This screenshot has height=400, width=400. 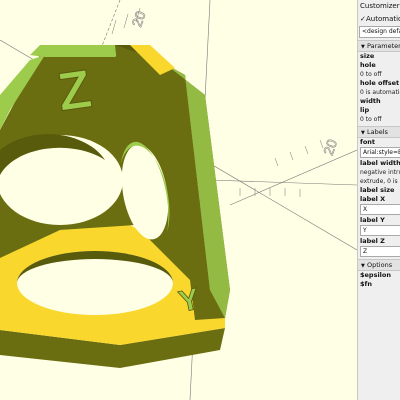 What do you see at coordinates (368, 65) in the screenshot?
I see `param-hole-label: hole` at bounding box center [368, 65].